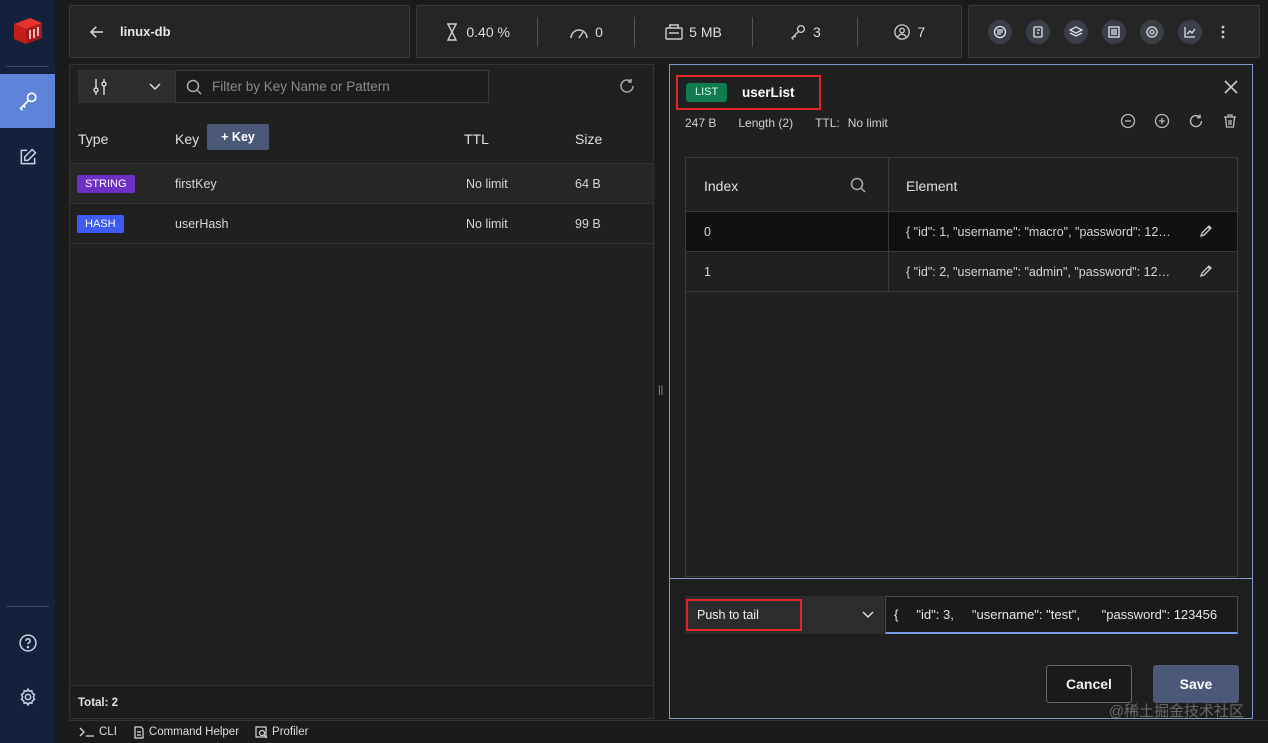 This screenshot has height=743, width=1268. What do you see at coordinates (1190, 31) in the screenshot?
I see `analytics-icon` at bounding box center [1190, 31].